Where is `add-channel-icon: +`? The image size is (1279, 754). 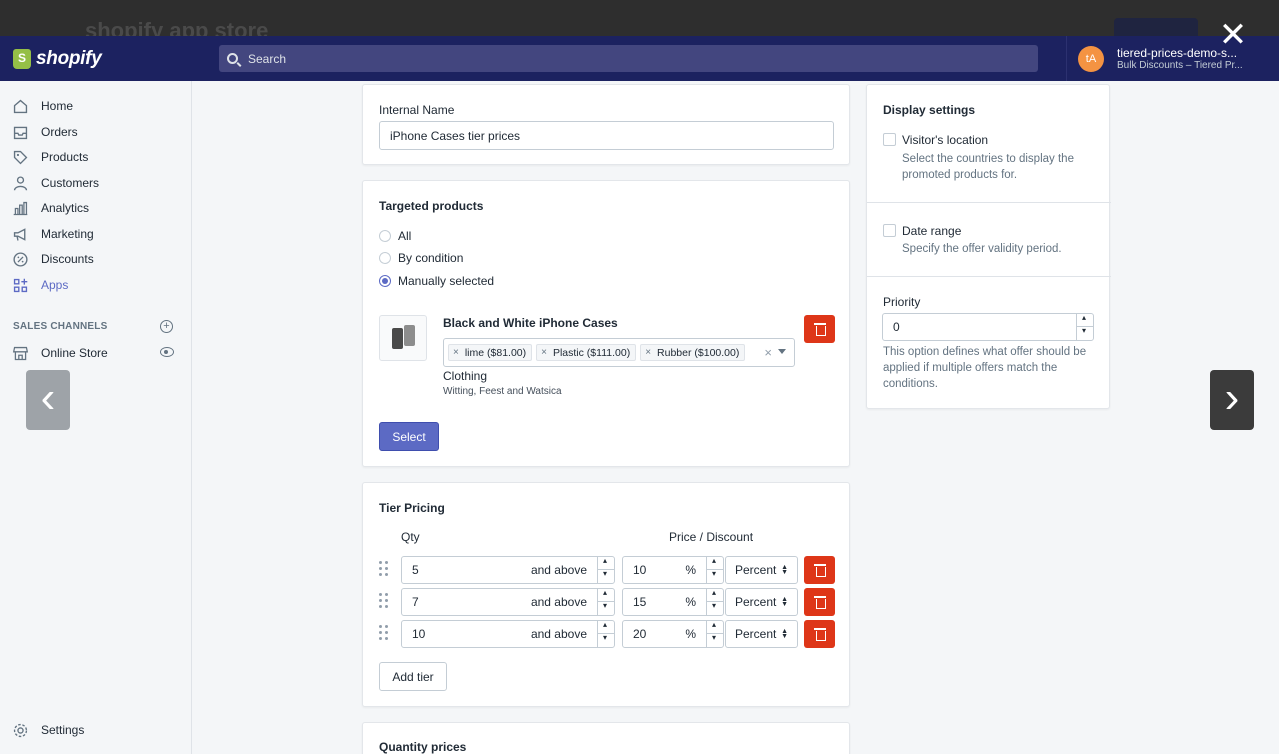 add-channel-icon: + is located at coordinates (166, 326).